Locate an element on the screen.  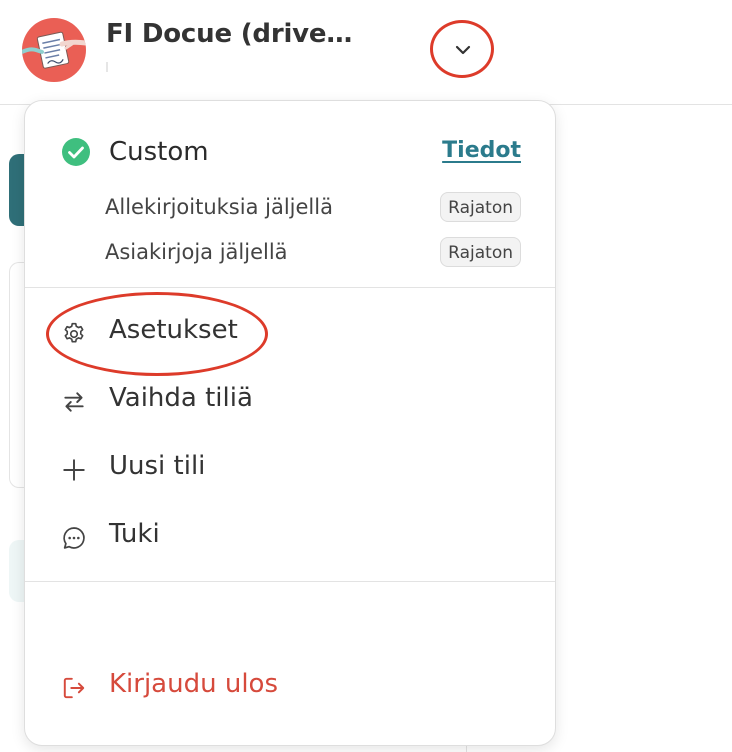
chevron-down-icon is located at coordinates (463, 50).